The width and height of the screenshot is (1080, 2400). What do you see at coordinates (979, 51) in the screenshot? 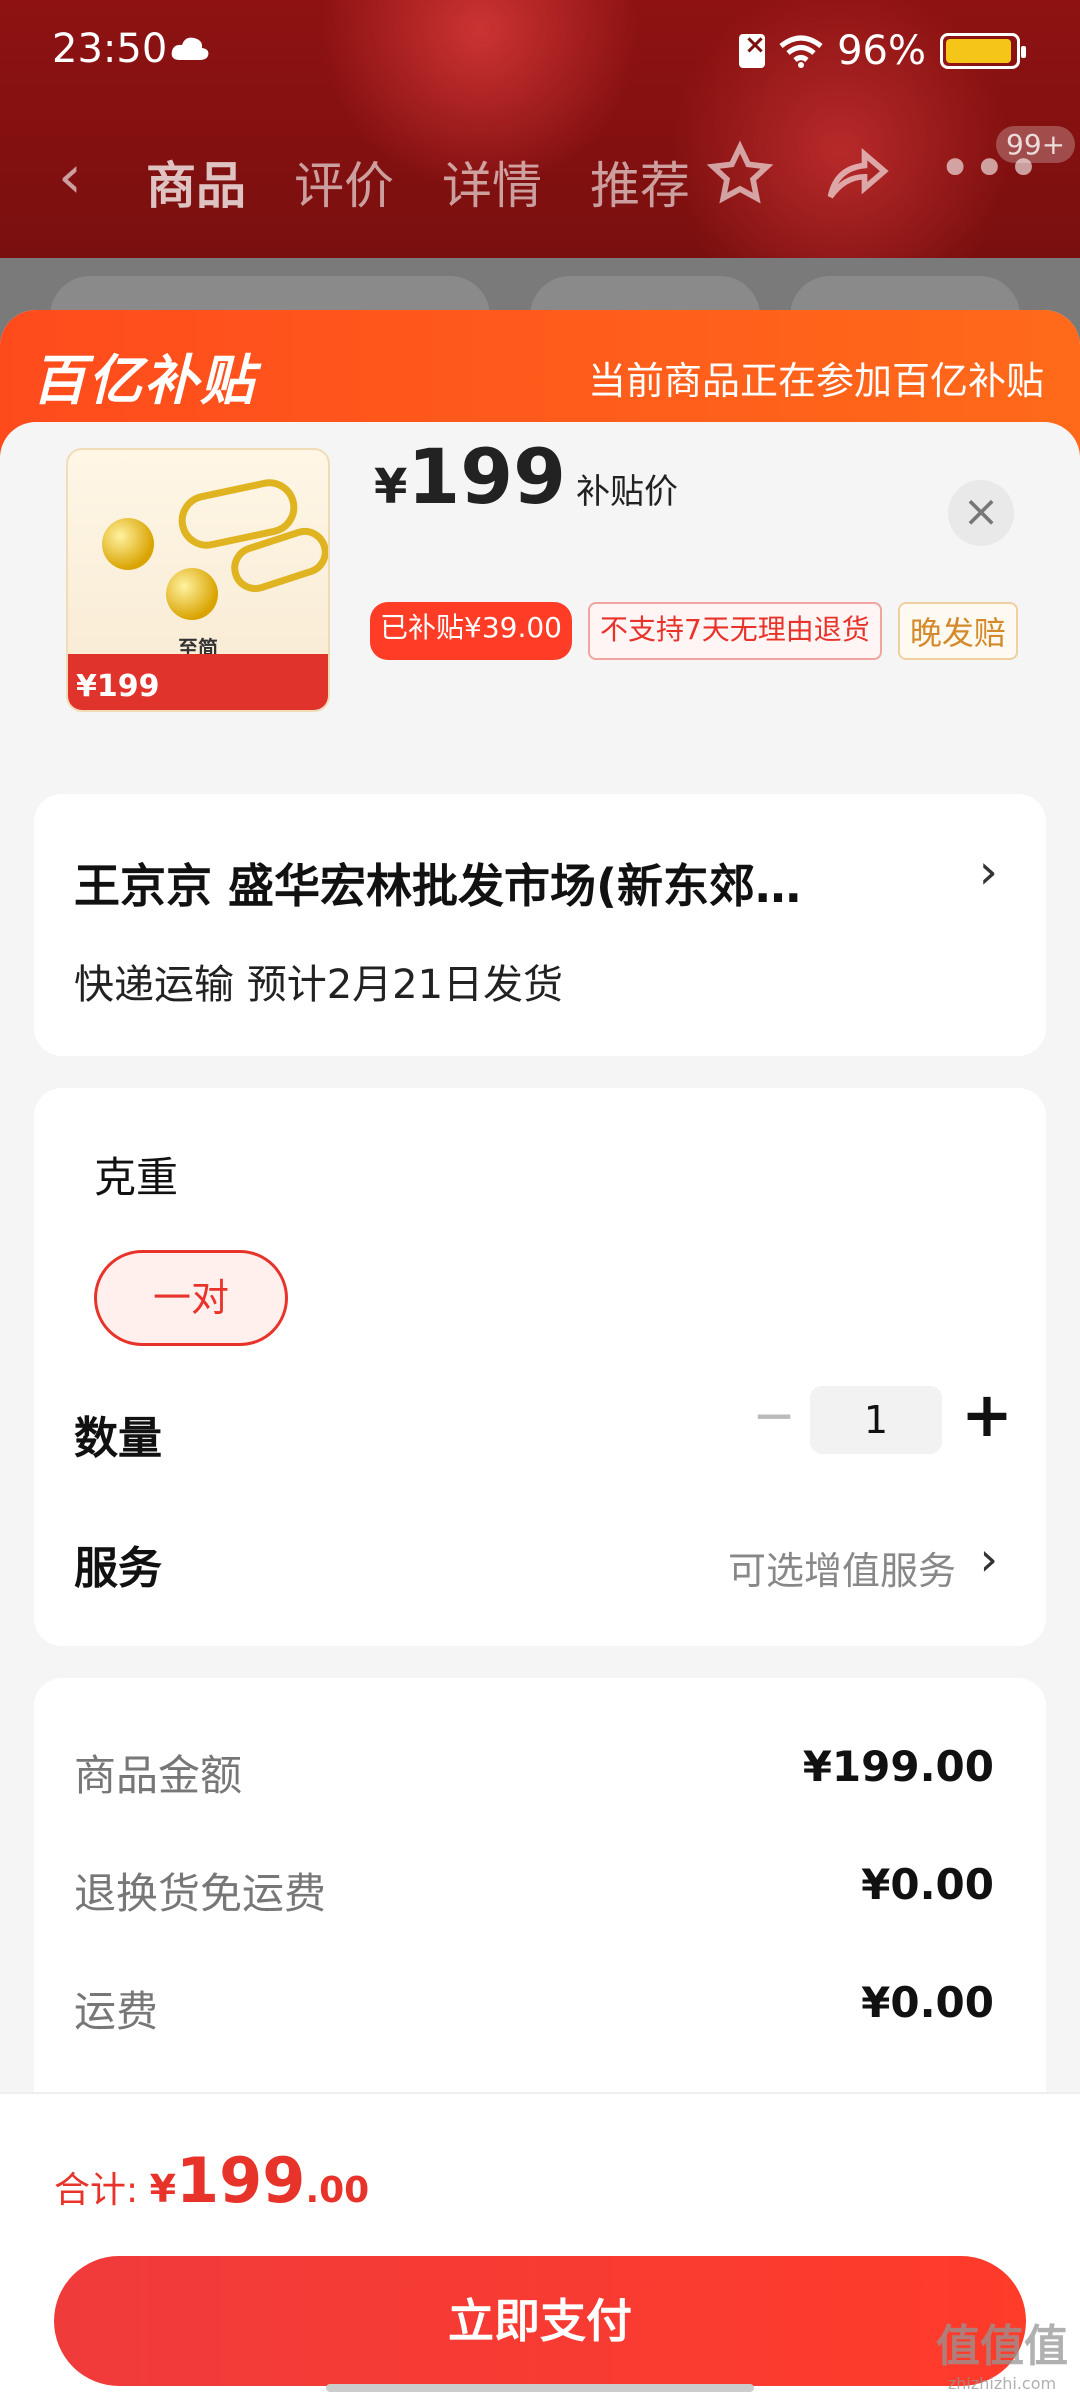
I see `battery-level` at bounding box center [979, 51].